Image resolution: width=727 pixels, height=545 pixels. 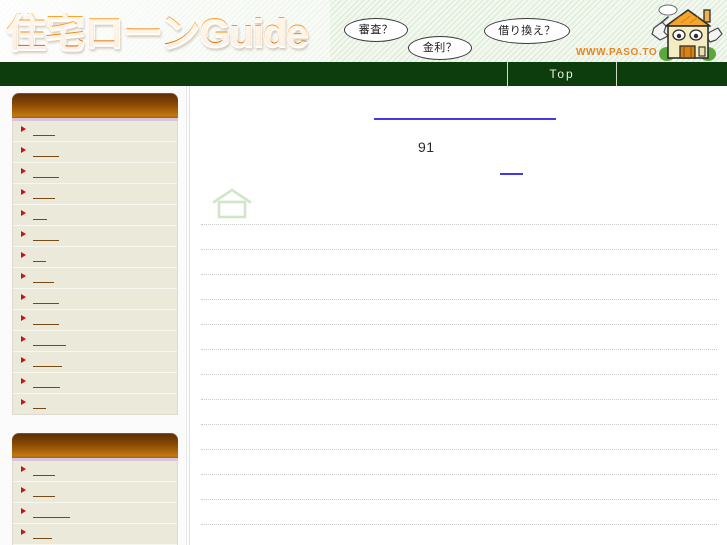 I want to click on house-mascot-icon, so click(x=687, y=32).